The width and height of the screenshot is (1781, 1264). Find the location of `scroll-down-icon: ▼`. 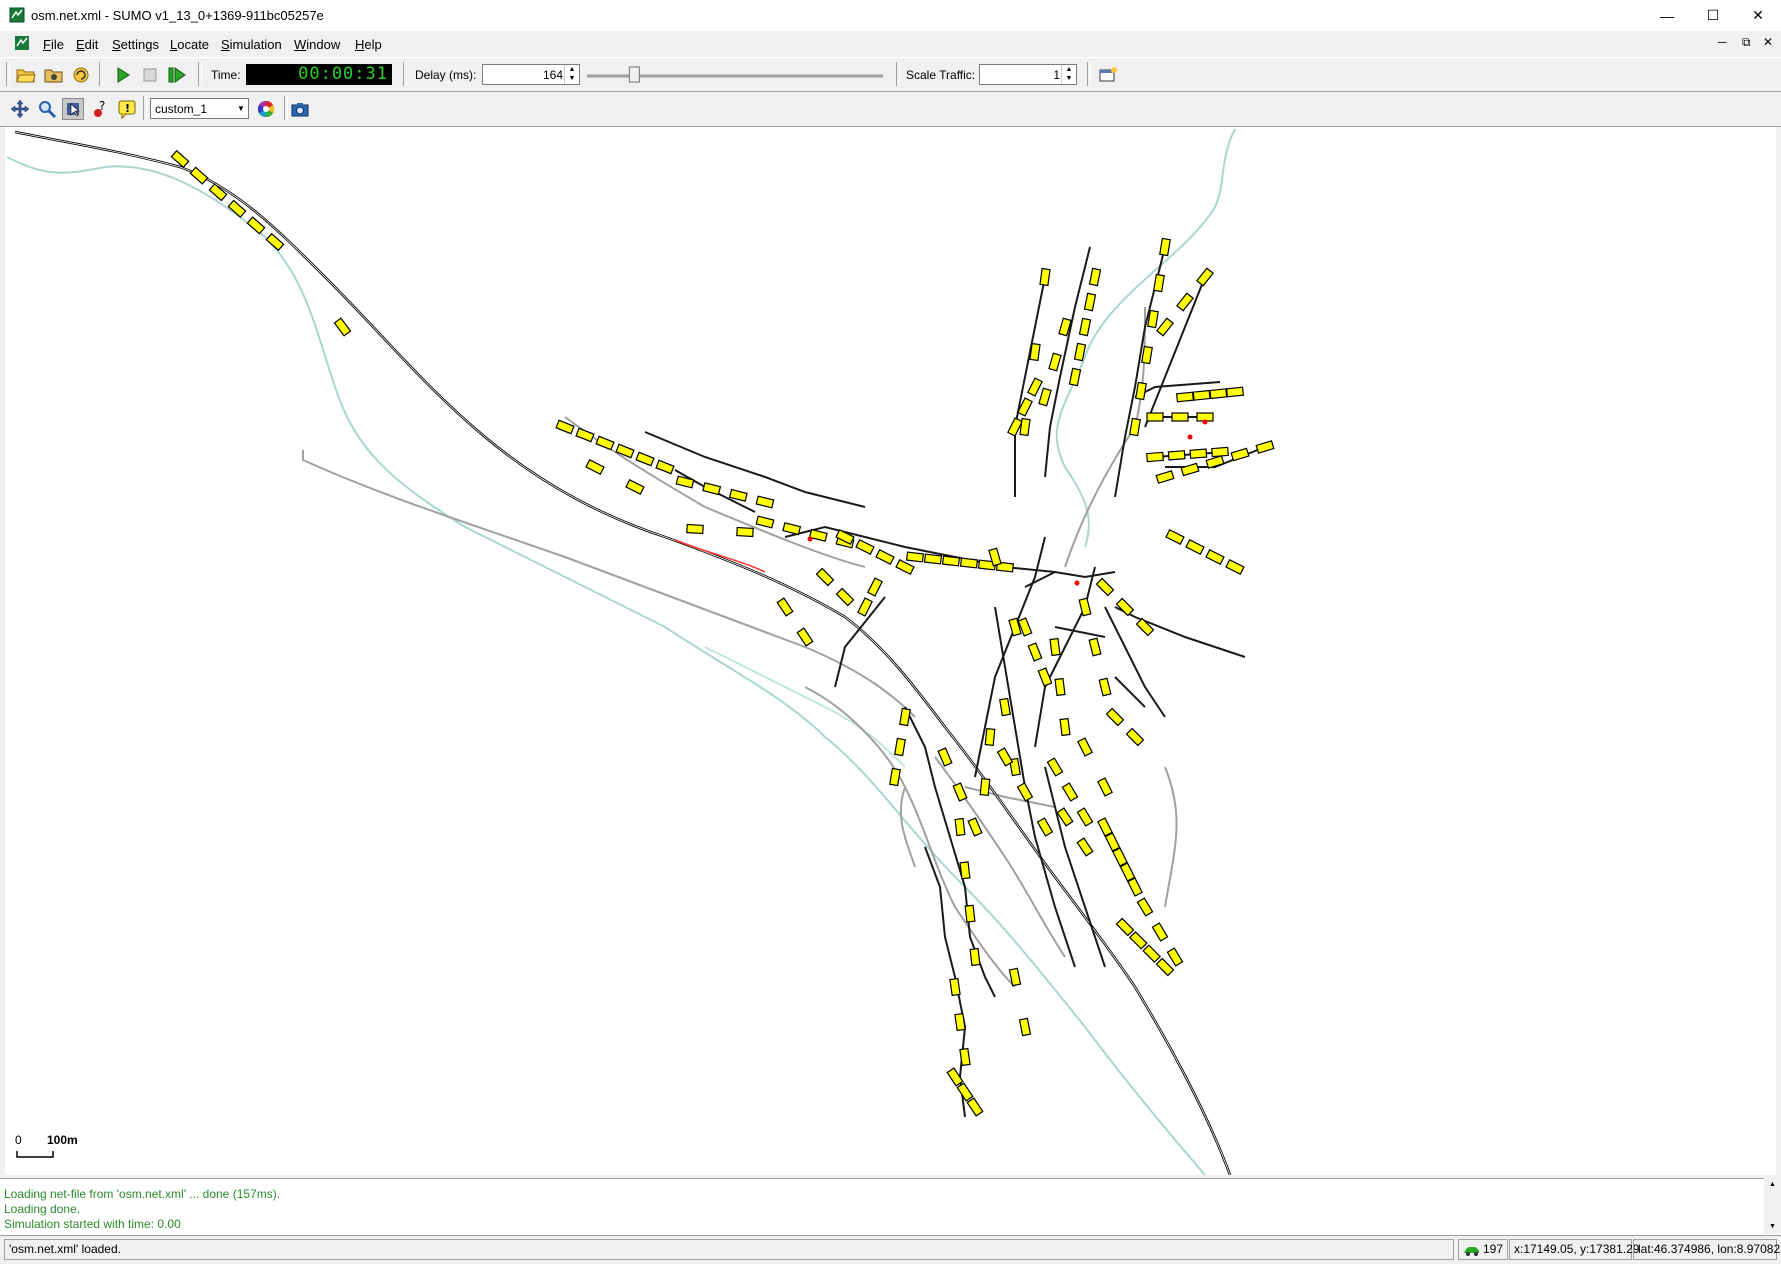

scroll-down-icon: ▼ is located at coordinates (1772, 1227).